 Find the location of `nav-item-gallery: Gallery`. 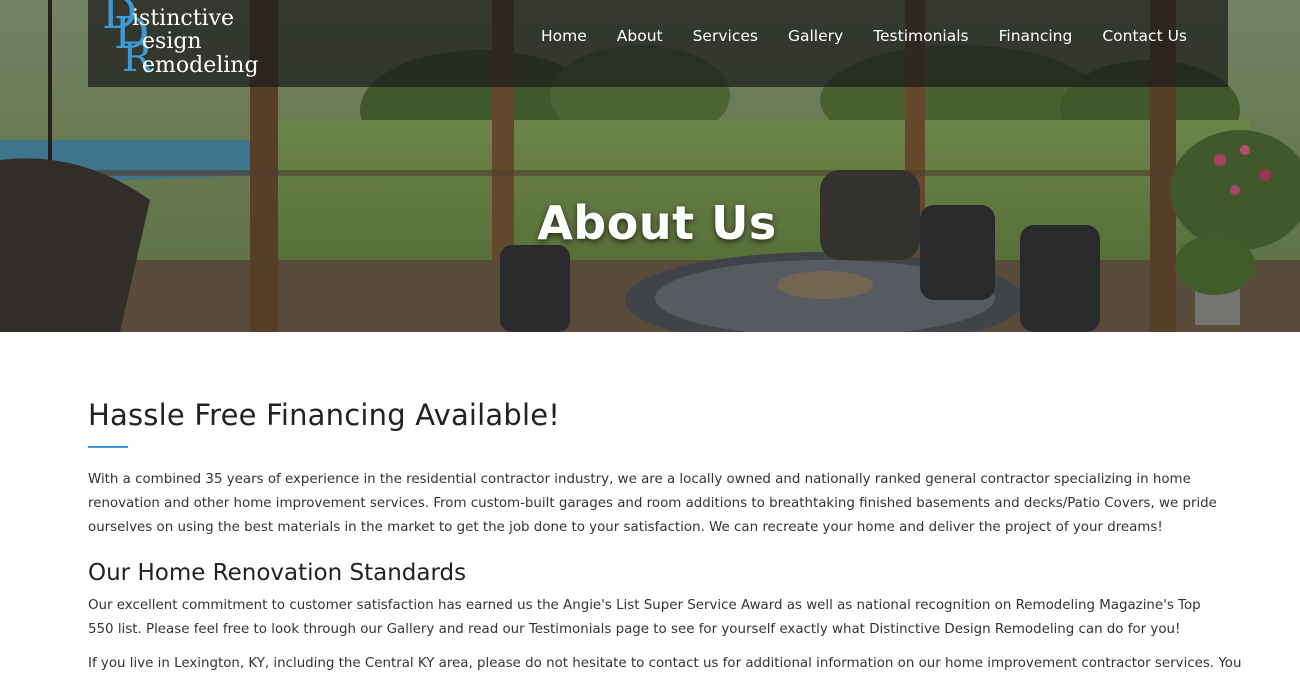

nav-item-gallery: Gallery is located at coordinates (815, 36).